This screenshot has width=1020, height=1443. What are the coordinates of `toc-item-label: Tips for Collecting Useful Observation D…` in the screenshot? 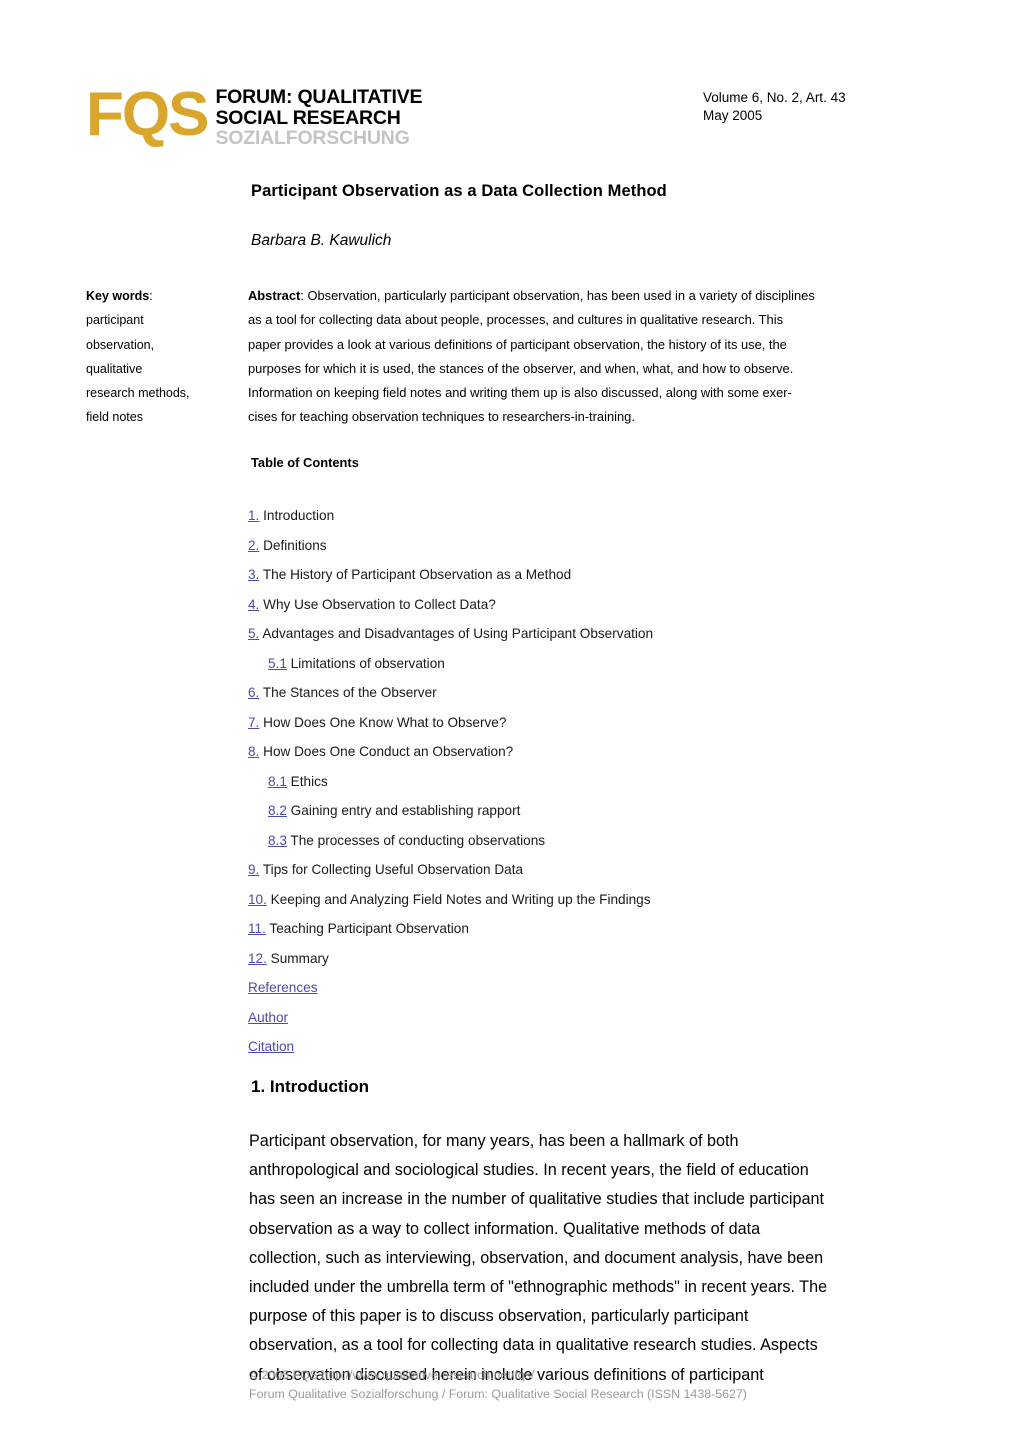 It's located at (391, 869).